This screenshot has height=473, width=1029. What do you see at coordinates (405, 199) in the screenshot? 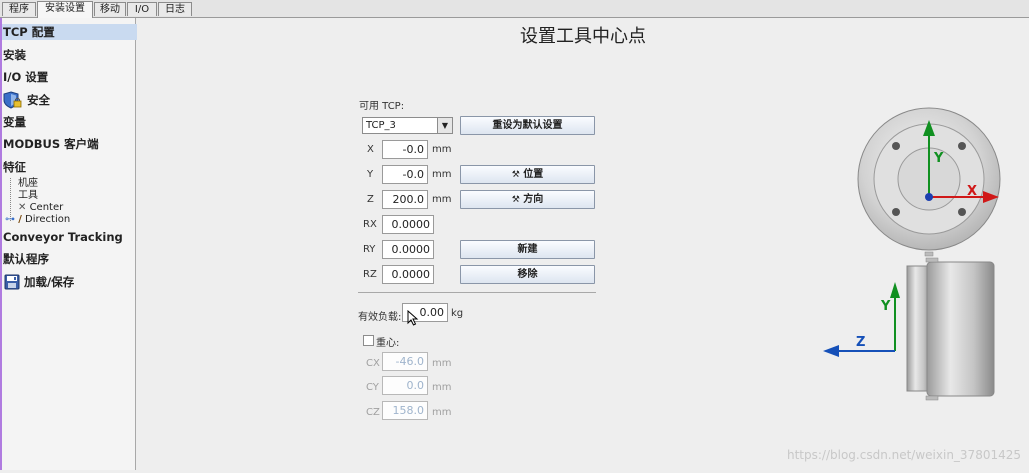
I see `coord-field-z: 200.0` at bounding box center [405, 199].